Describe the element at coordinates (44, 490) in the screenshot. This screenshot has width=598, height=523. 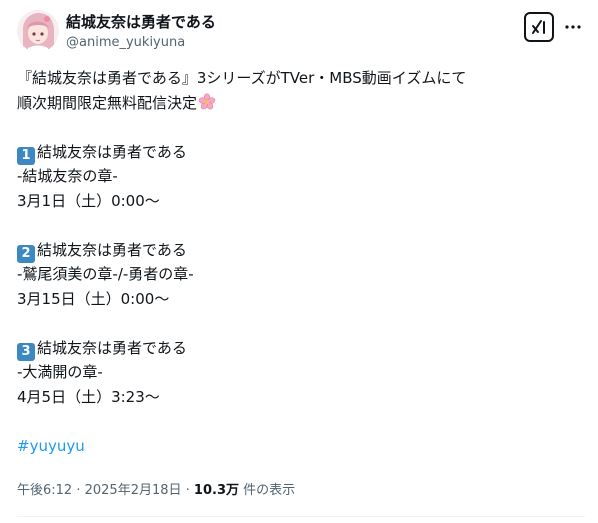
I see `tweet-time-link: 午後6:12` at that location.